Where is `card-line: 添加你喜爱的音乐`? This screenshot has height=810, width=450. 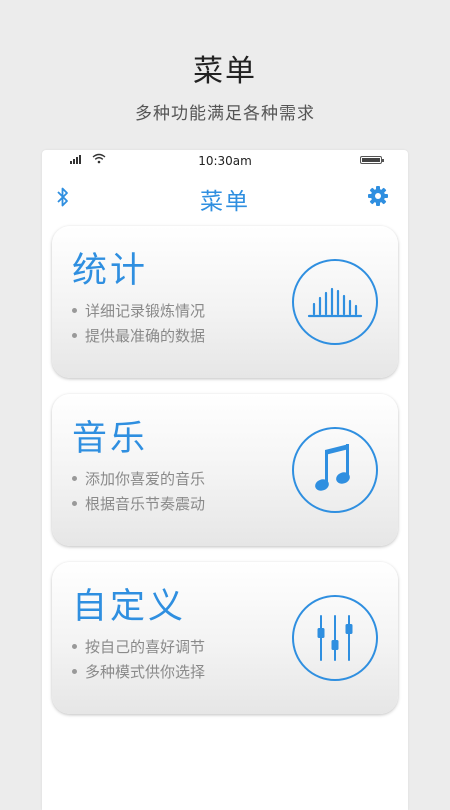 card-line: 添加你喜爱的音乐 is located at coordinates (138, 478).